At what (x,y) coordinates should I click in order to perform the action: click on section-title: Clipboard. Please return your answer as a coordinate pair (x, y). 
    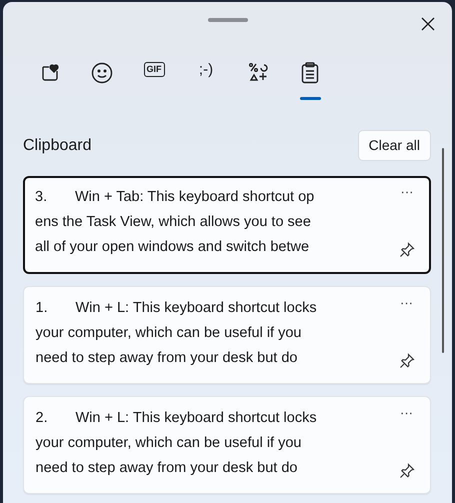
    Looking at the image, I should click on (57, 146).